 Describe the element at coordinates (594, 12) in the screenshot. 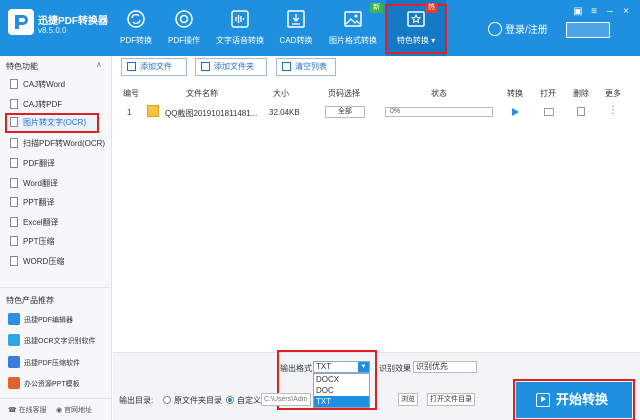

I see `menu-icon: ≡` at that location.